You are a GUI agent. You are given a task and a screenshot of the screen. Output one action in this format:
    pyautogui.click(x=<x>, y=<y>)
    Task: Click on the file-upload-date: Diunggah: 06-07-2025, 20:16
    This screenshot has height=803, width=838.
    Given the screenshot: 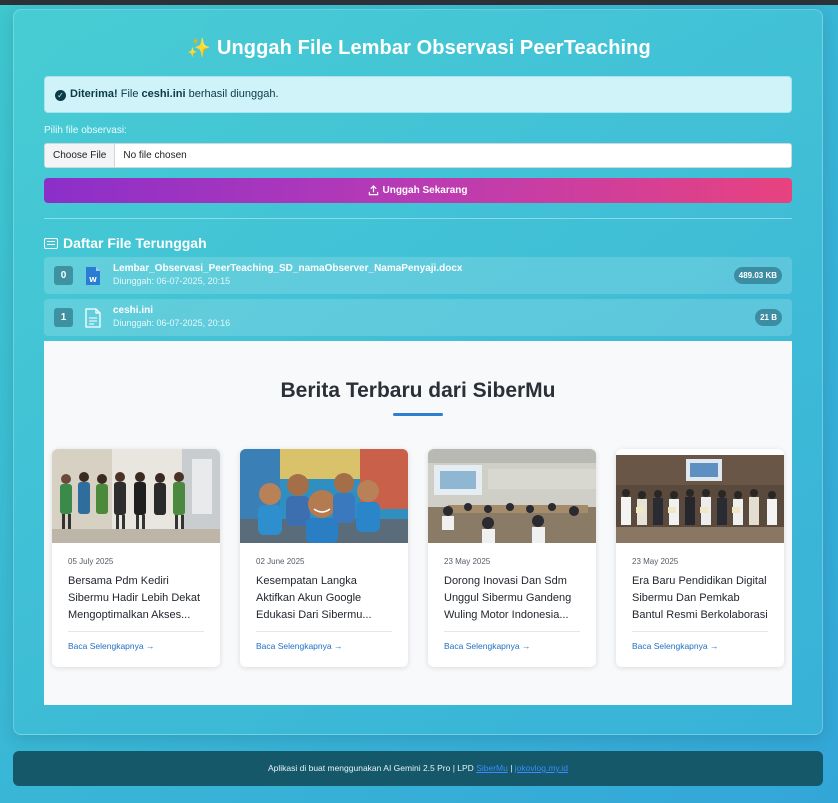 What is the action you would take?
    pyautogui.click(x=172, y=323)
    